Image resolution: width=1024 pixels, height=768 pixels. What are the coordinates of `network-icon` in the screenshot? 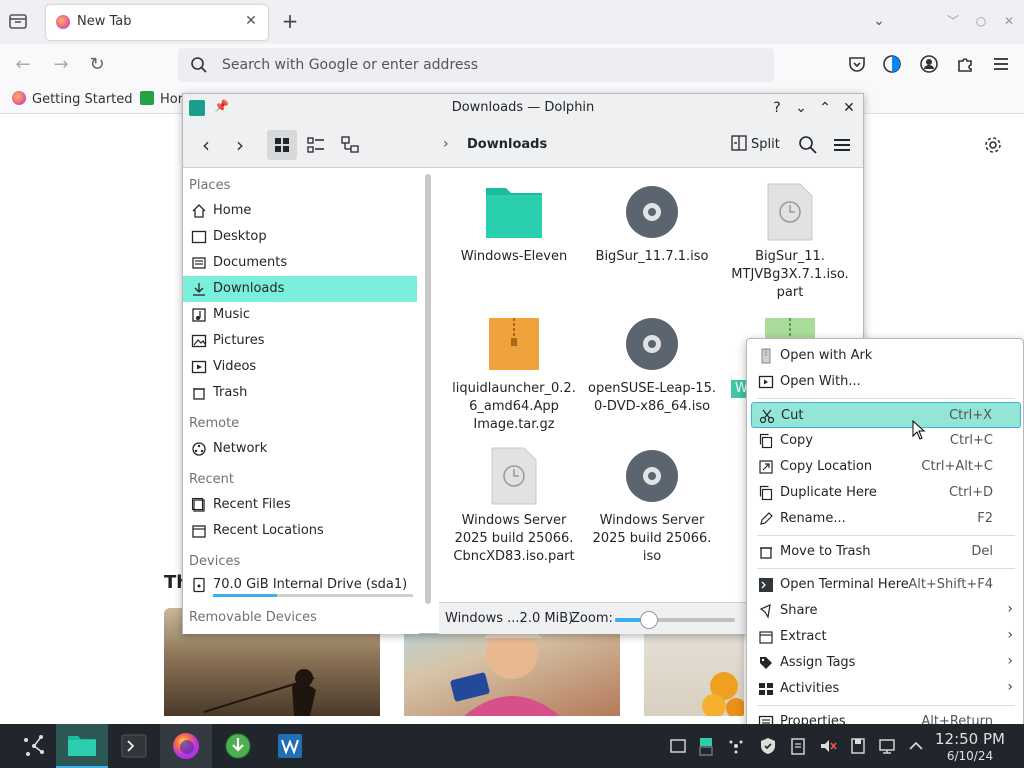 It's located at (888, 746).